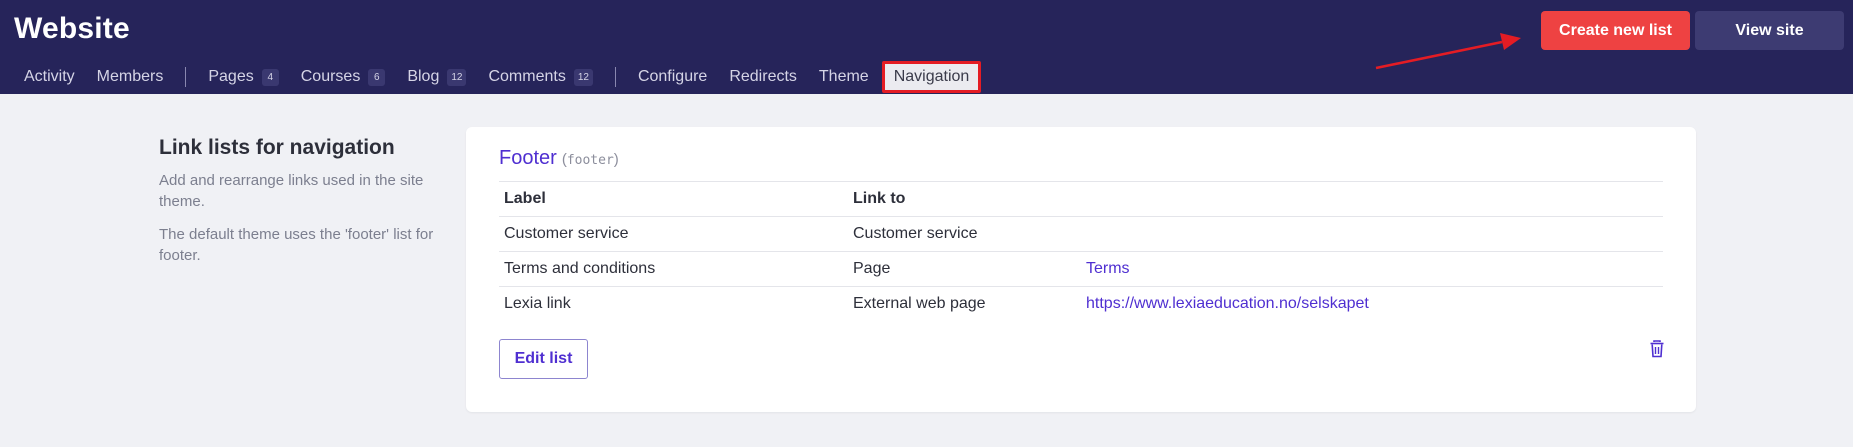  I want to click on count-badge: 6, so click(377, 77).